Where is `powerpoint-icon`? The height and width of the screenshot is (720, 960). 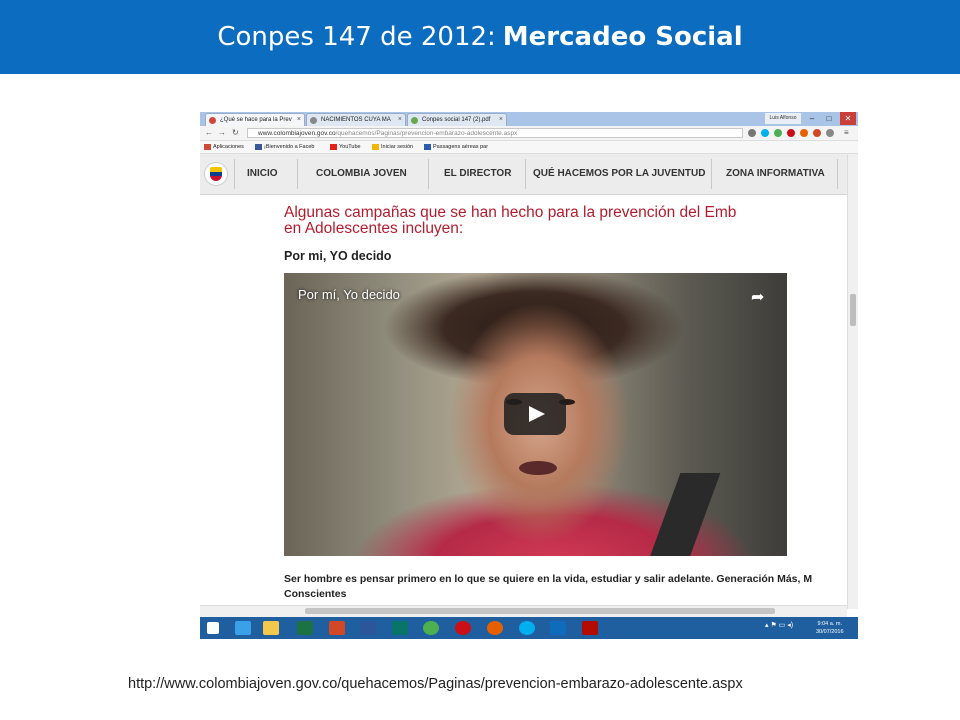 powerpoint-icon is located at coordinates (337, 628).